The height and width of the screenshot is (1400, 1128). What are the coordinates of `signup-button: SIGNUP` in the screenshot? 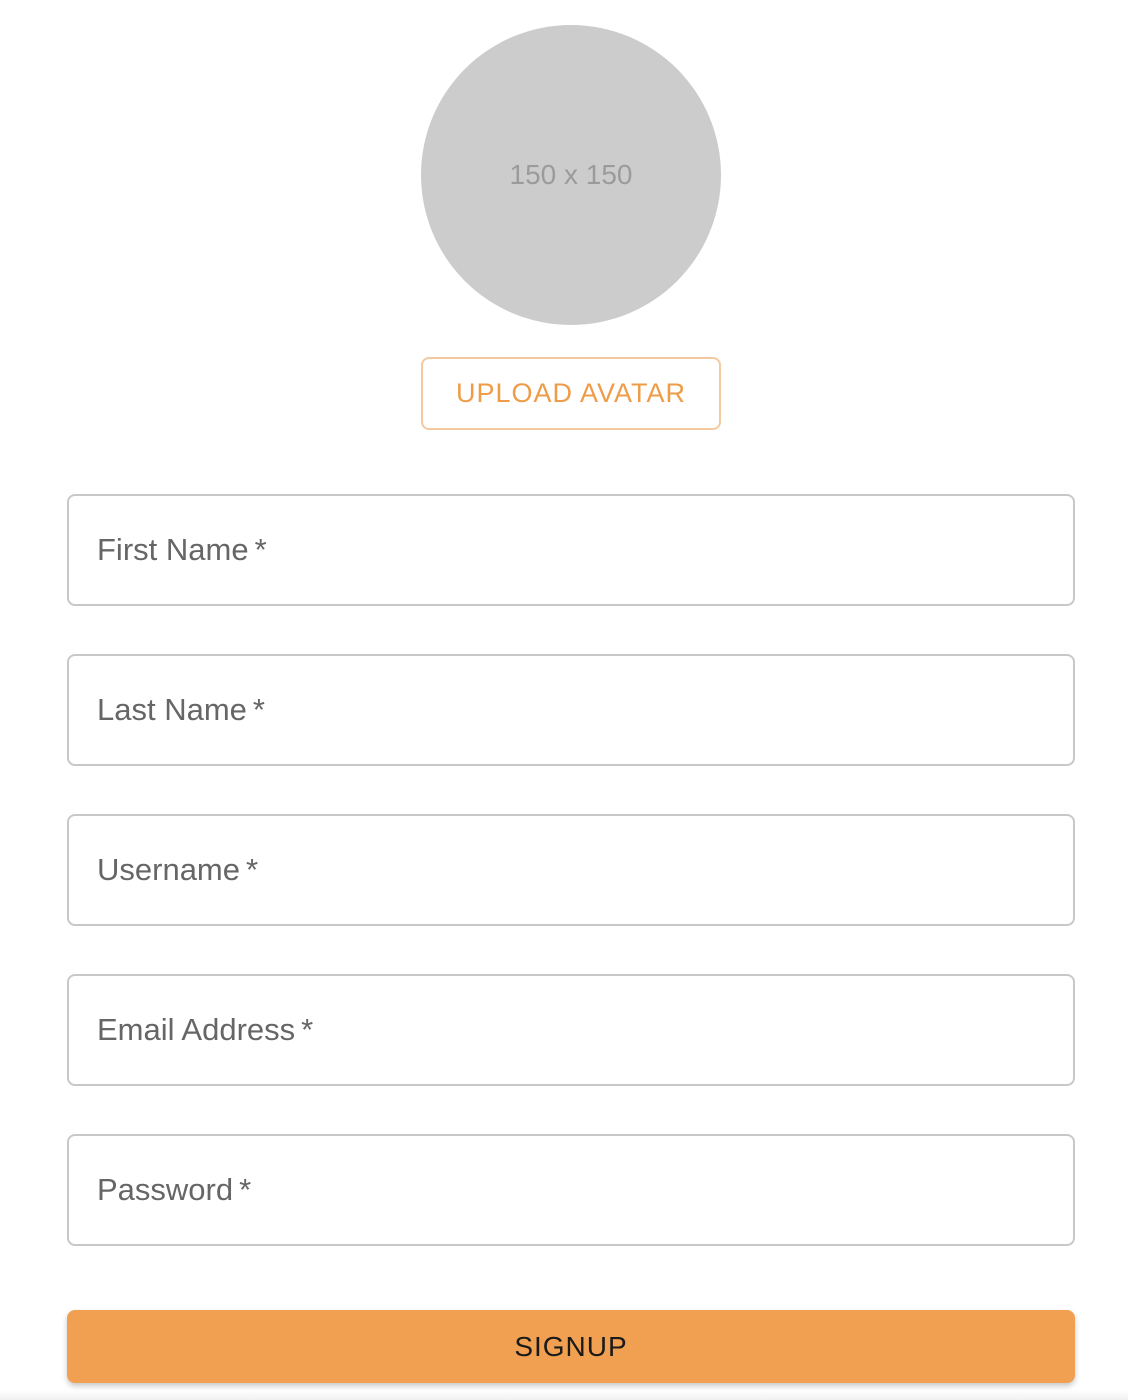 It's located at (571, 1346).